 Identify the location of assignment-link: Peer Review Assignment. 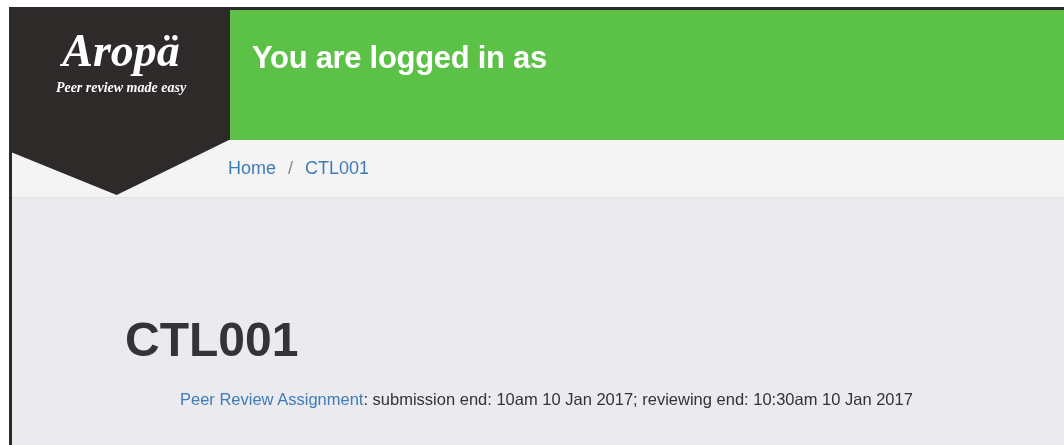
(272, 399).